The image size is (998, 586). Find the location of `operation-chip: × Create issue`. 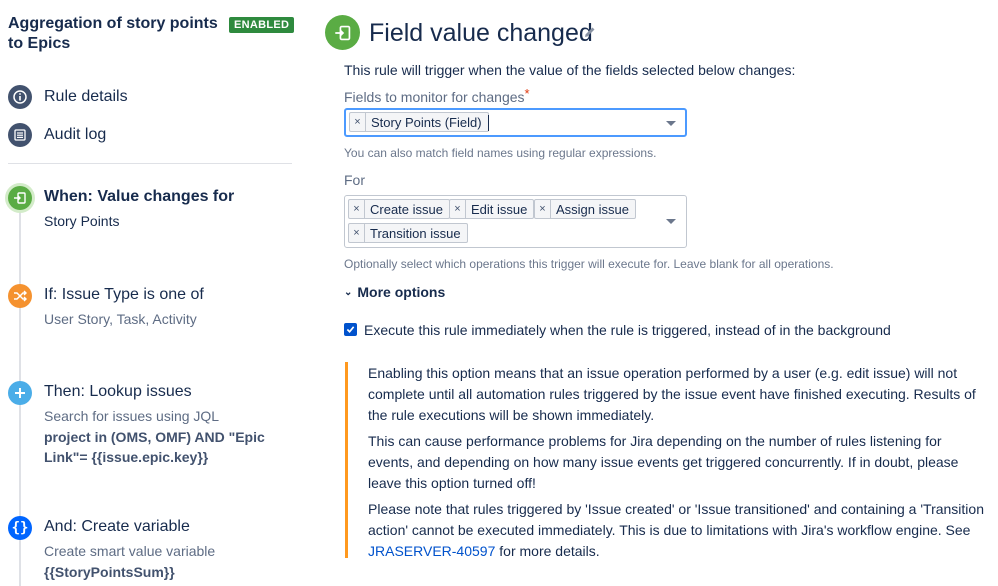

operation-chip: × Create issue is located at coordinates (399, 209).